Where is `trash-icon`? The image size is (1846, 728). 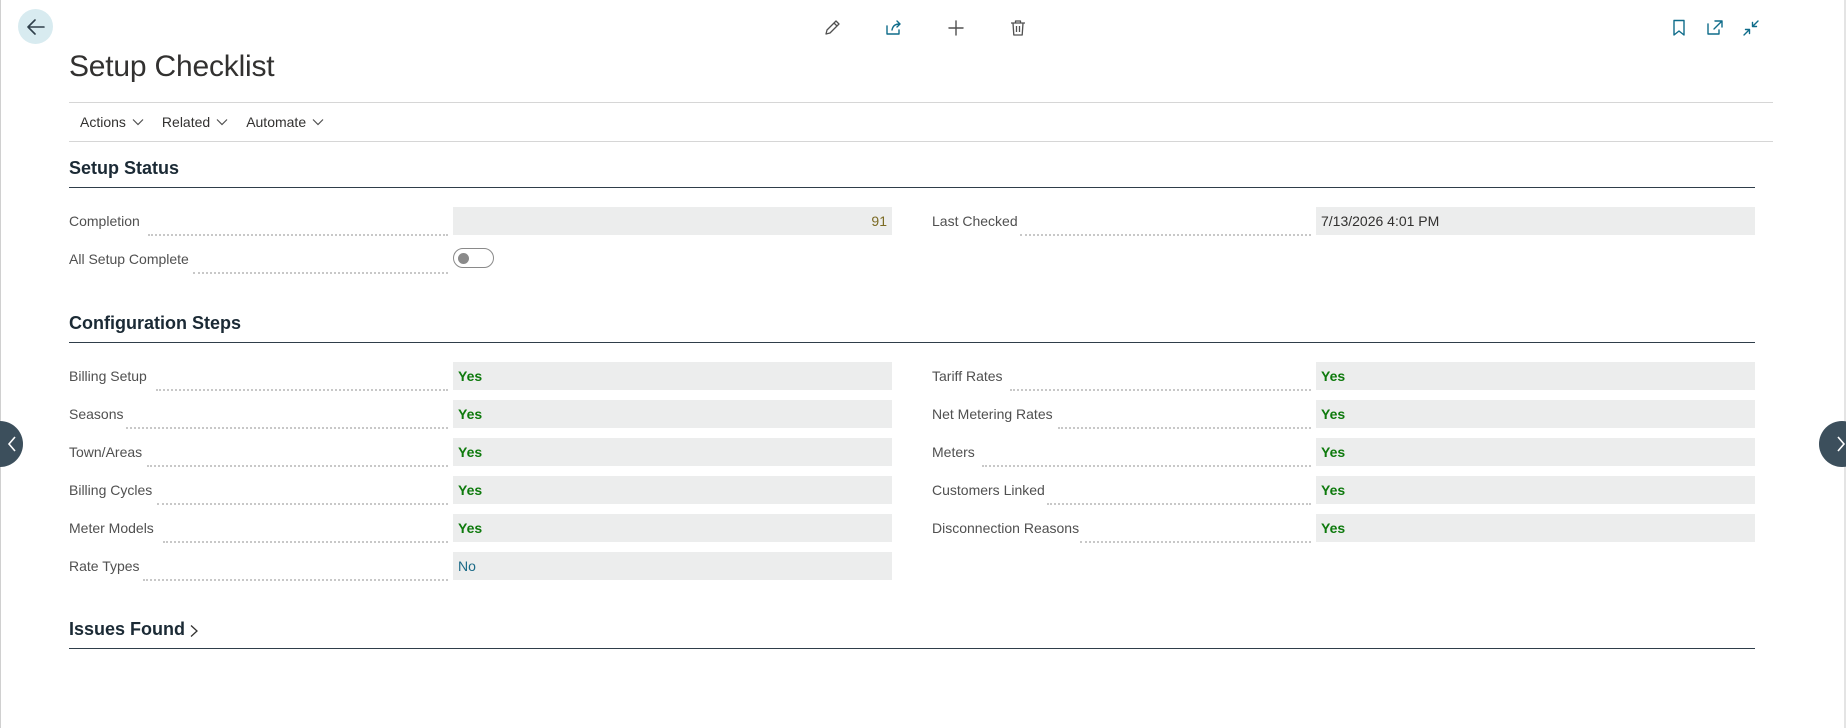
trash-icon is located at coordinates (1018, 28).